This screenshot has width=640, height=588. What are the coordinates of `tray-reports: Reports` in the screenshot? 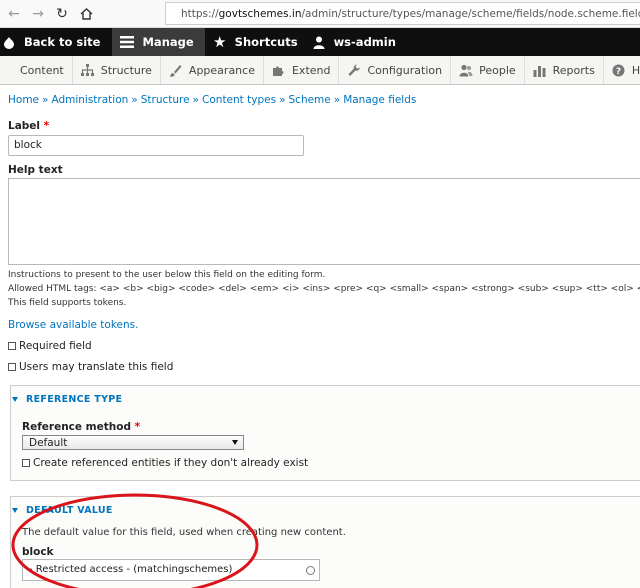 It's located at (564, 70).